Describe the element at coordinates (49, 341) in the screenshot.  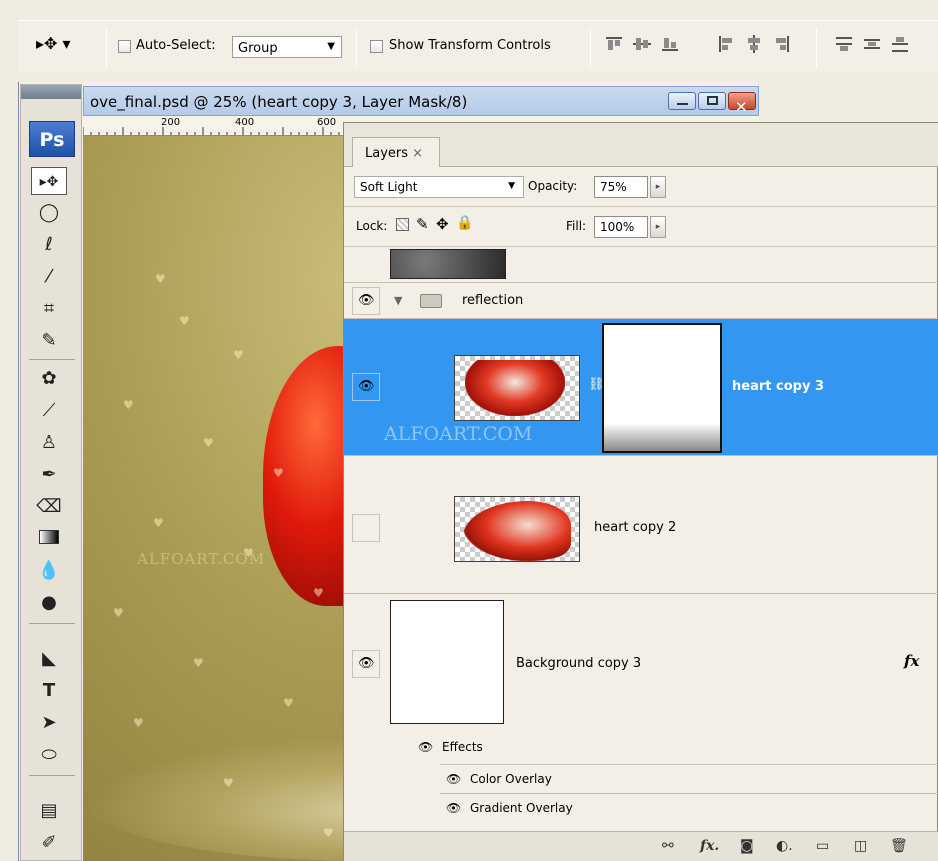
I see `eyedropper-tool-icon: ✎` at that location.